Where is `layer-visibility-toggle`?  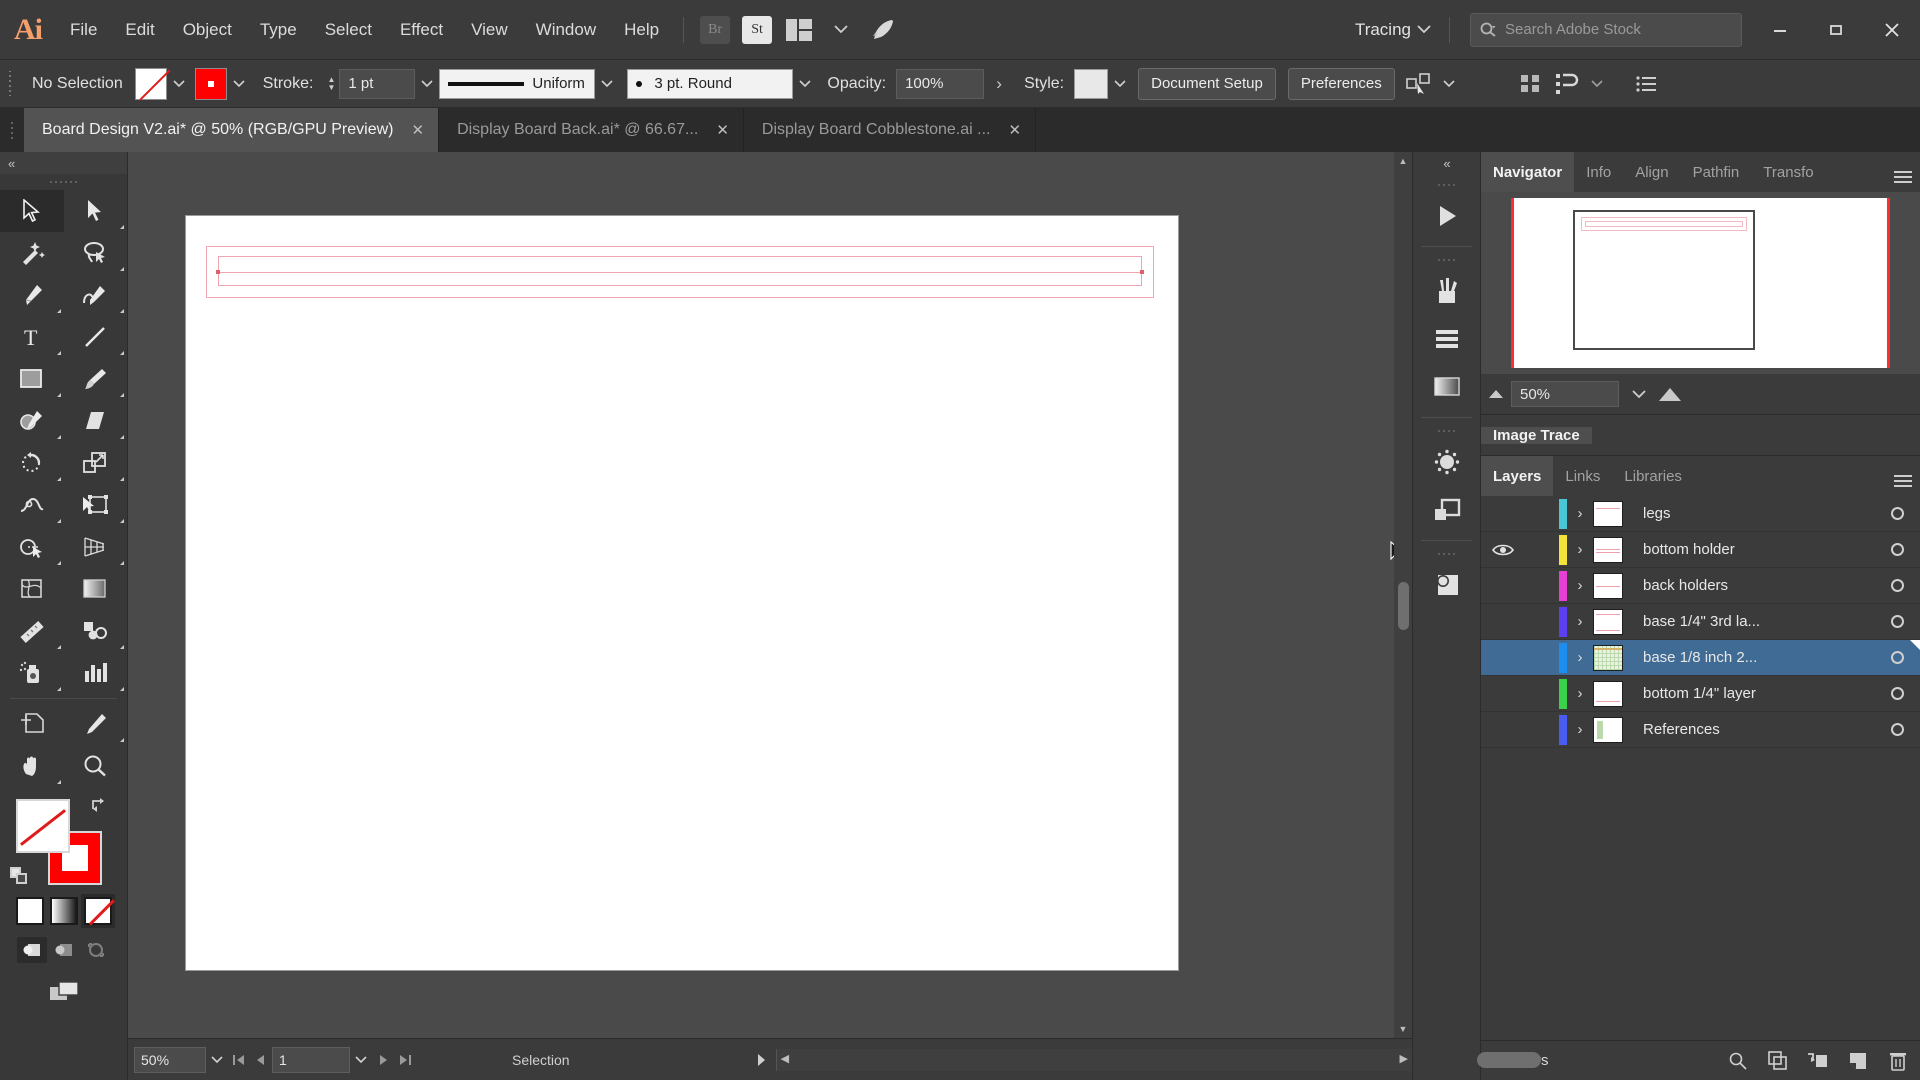
layer-visibility-toggle is located at coordinates (1503, 550).